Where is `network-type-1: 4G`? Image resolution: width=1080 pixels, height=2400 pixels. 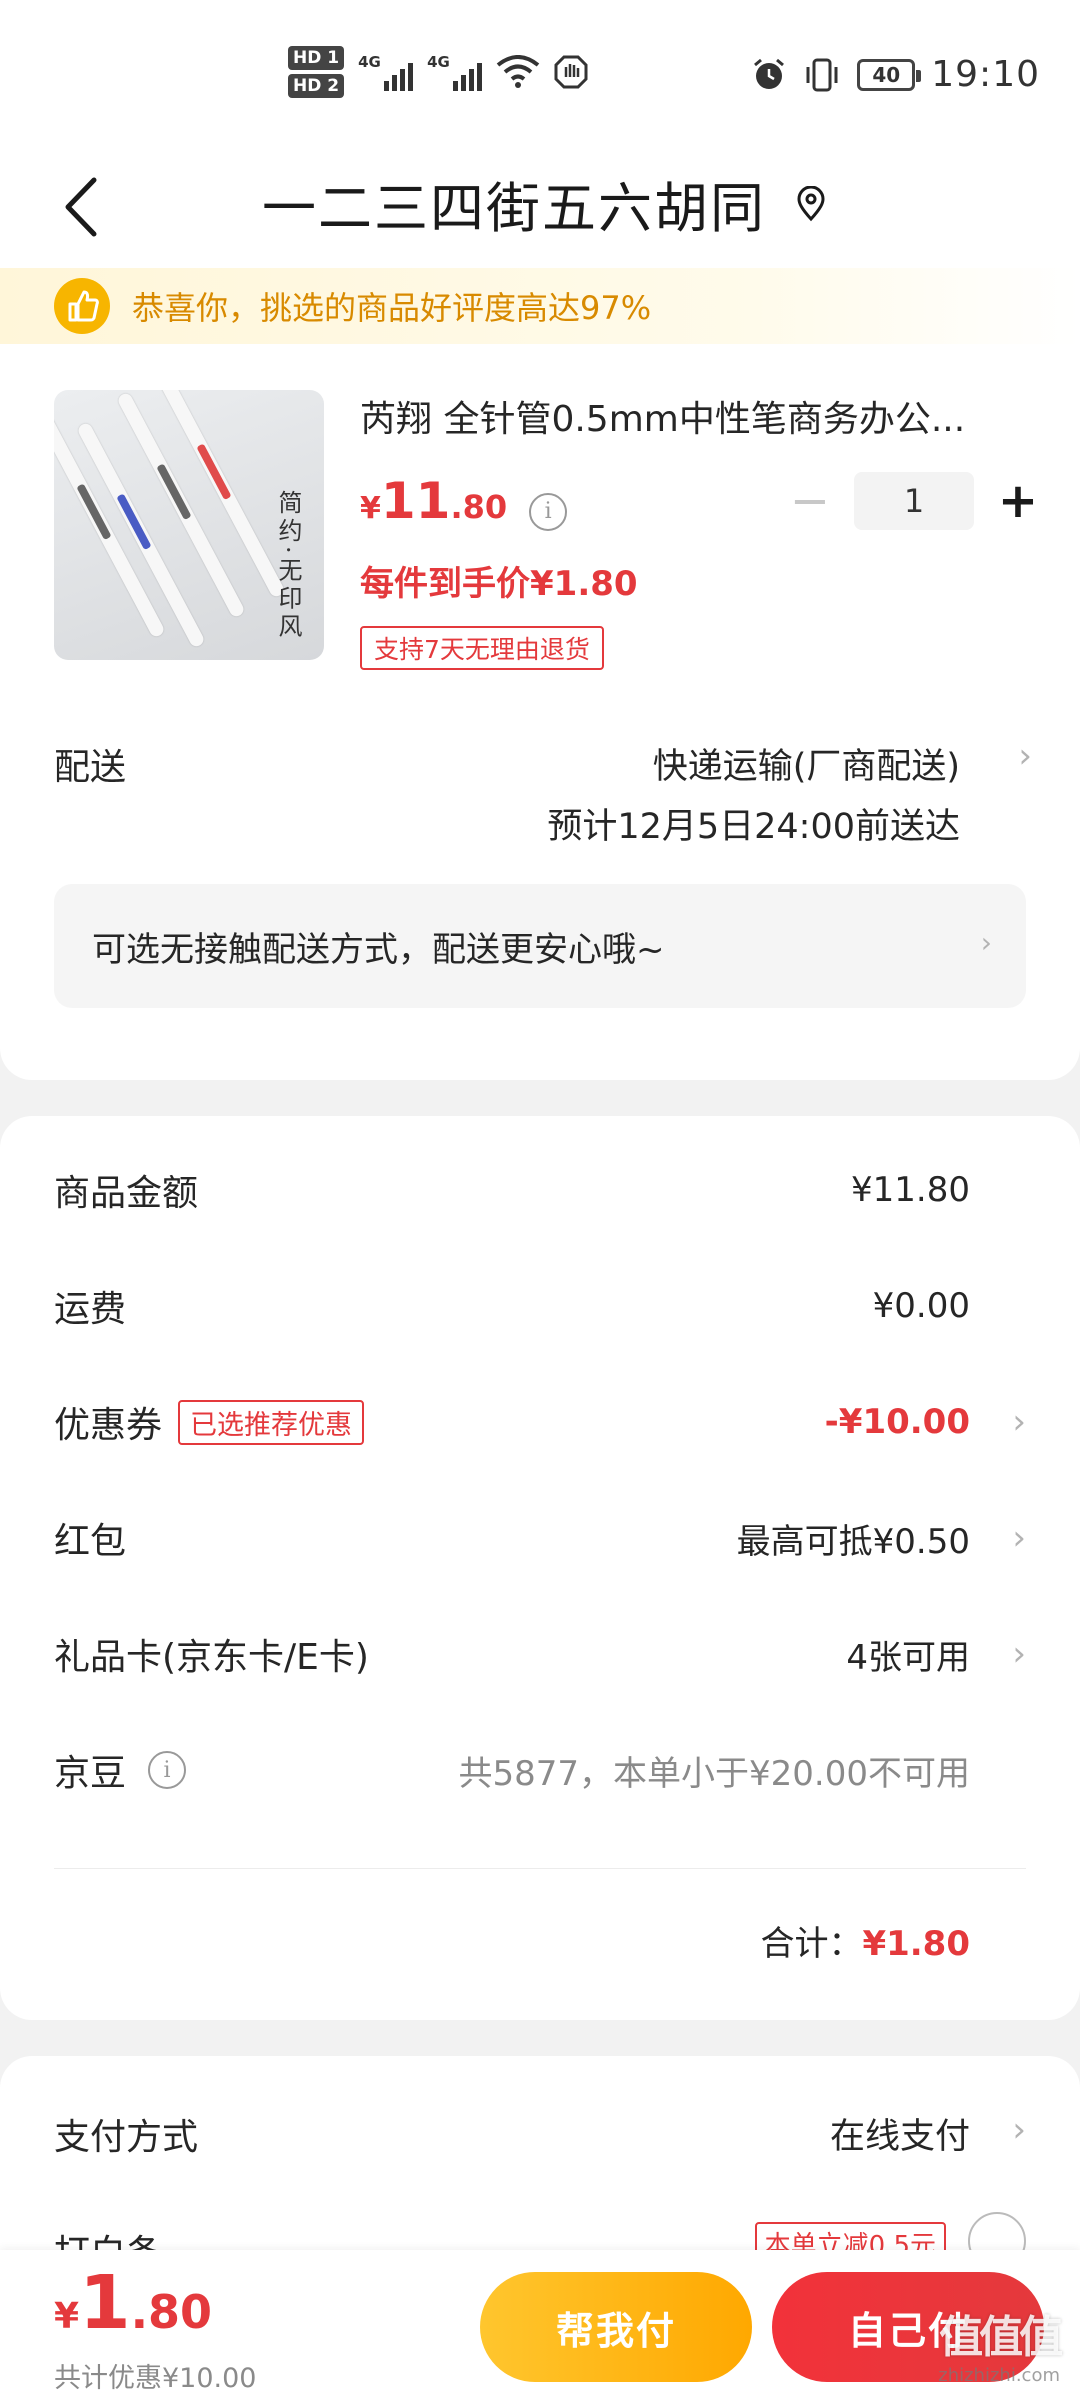
network-type-1: 4G is located at coordinates (369, 62).